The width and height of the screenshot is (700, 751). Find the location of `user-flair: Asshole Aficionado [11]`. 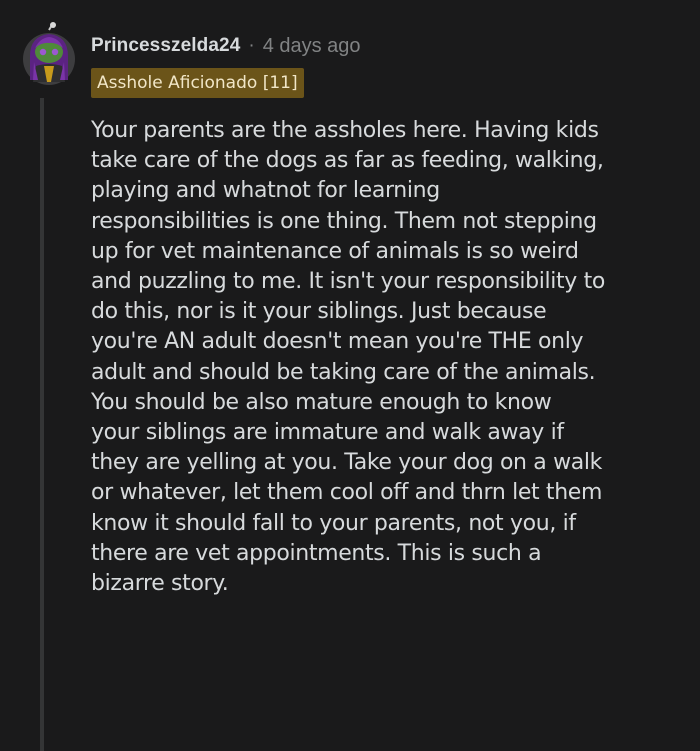

user-flair: Asshole Aficionado [11] is located at coordinates (197, 83).